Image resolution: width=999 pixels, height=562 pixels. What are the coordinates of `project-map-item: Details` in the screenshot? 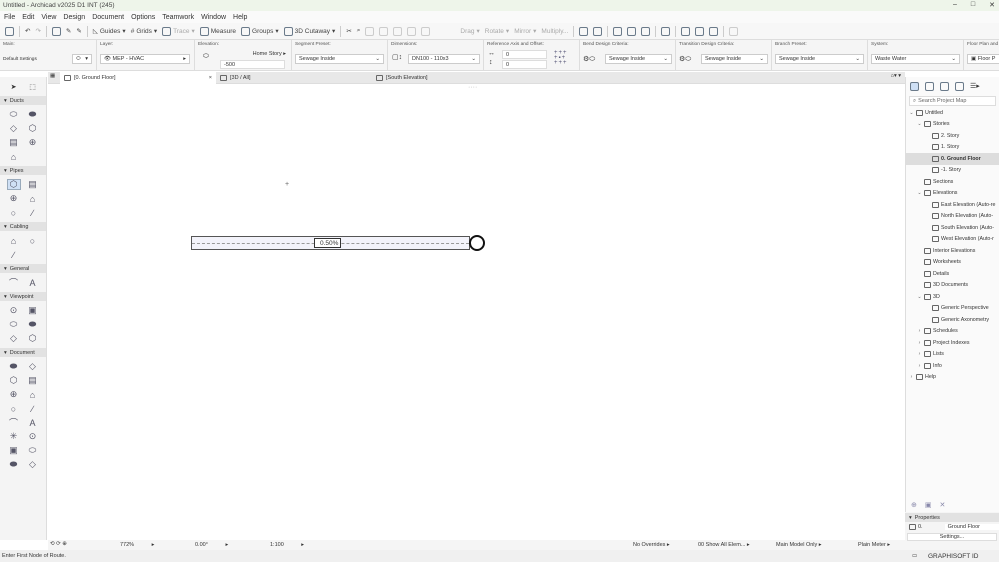 It's located at (952, 274).